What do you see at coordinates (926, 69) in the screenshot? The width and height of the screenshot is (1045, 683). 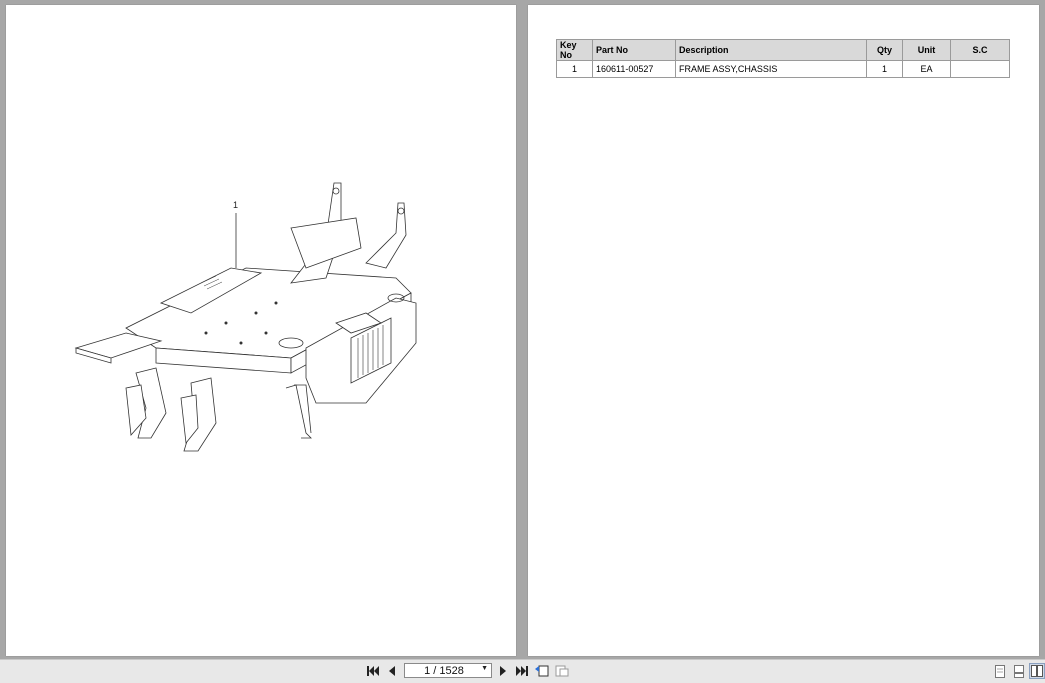 I see `cell-unit: EA` at bounding box center [926, 69].